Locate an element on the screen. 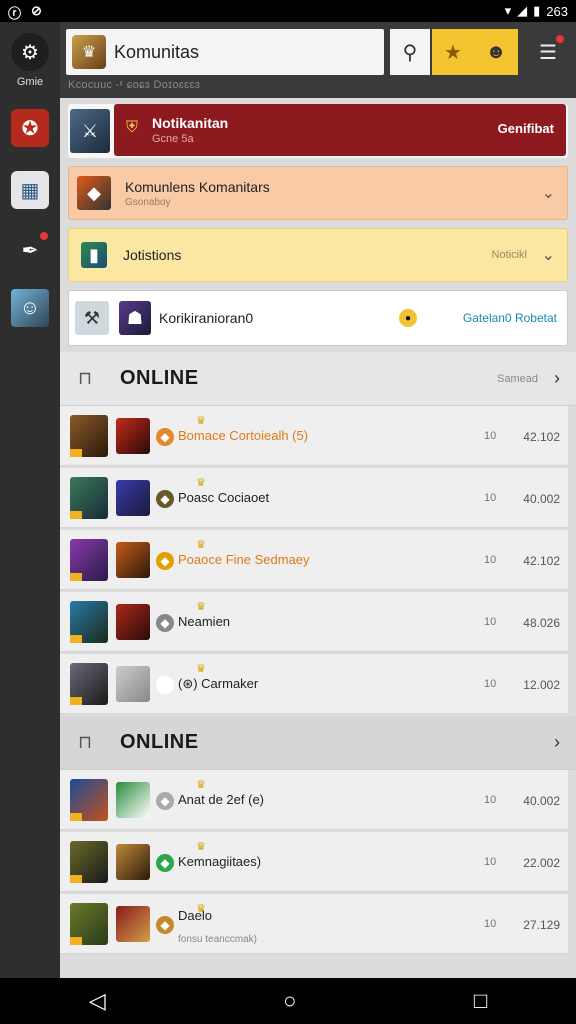 The height and width of the screenshot is (1024, 576). notification-action: Genifibat is located at coordinates (526, 128).